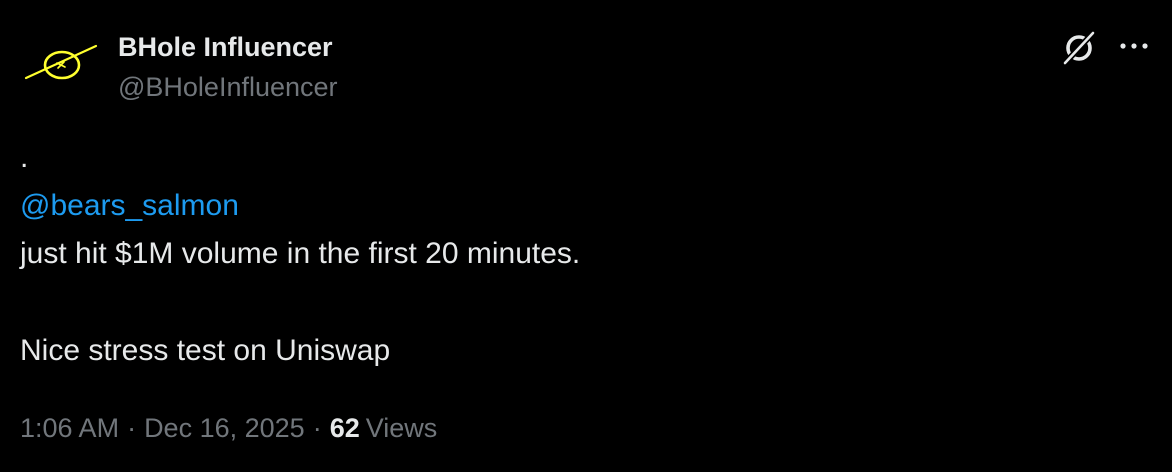 The width and height of the screenshot is (1172, 472). Describe the element at coordinates (69, 428) in the screenshot. I see `tweet-time: 1:06 AM` at that location.